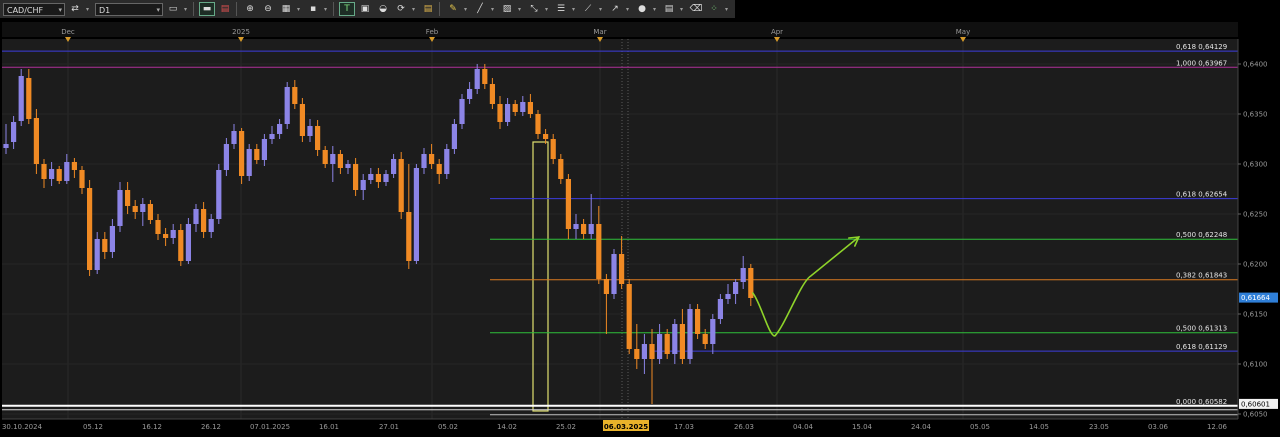 Image resolution: width=1280 pixels, height=437 pixels. Describe the element at coordinates (714, 9) in the screenshot. I see `more-icon: ⁘` at that location.